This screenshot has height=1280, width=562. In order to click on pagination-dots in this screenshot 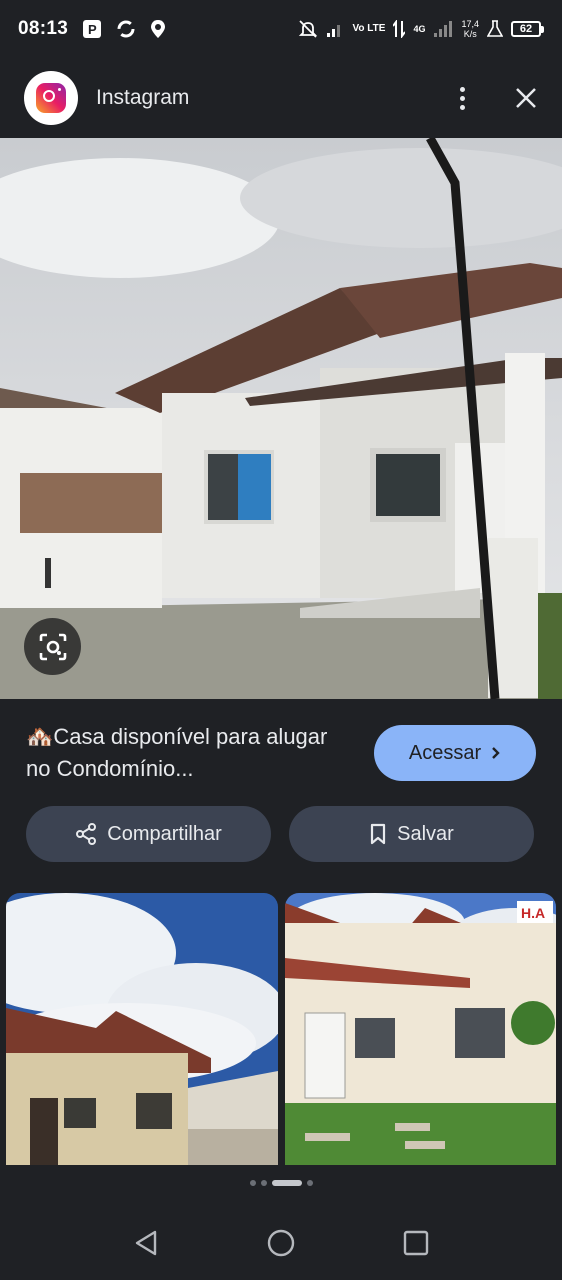, I will do `click(281, 1183)`.